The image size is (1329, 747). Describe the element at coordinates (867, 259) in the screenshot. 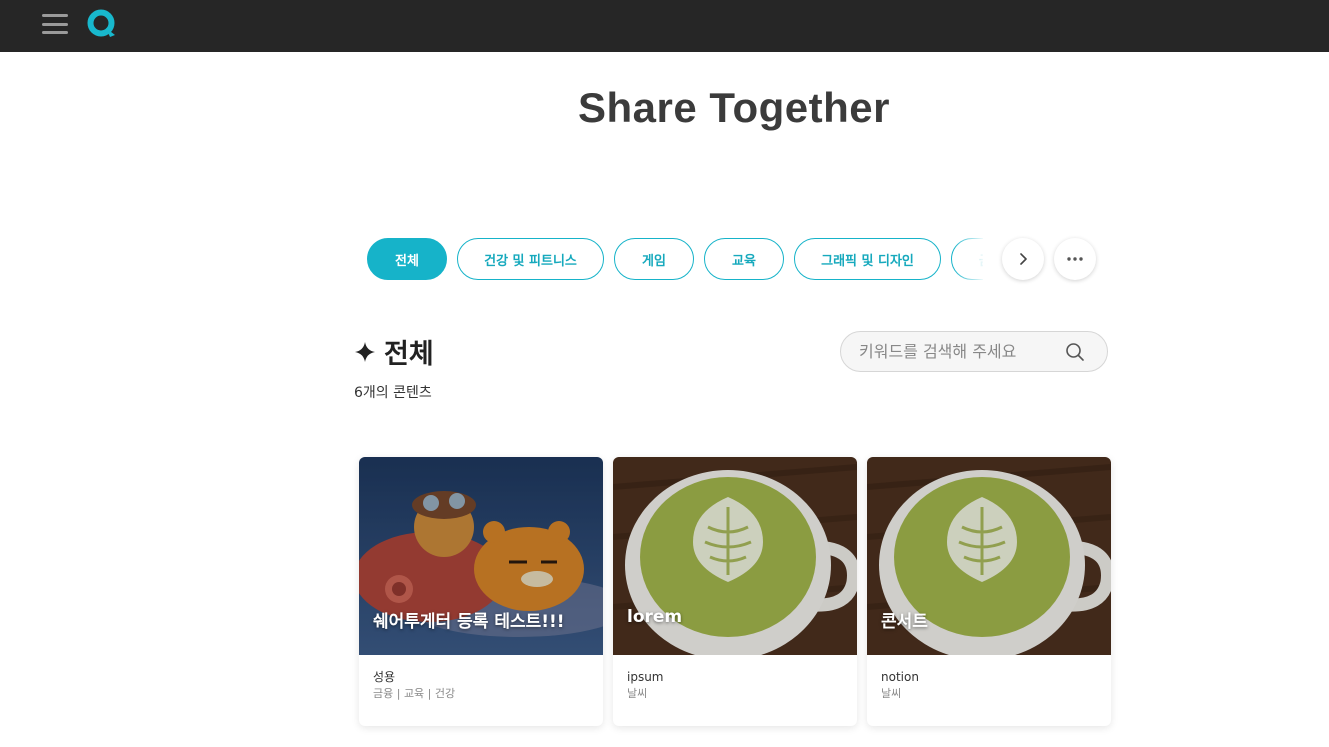

I see `category-chip-graphic-design: 그래픽 및 디자인` at that location.